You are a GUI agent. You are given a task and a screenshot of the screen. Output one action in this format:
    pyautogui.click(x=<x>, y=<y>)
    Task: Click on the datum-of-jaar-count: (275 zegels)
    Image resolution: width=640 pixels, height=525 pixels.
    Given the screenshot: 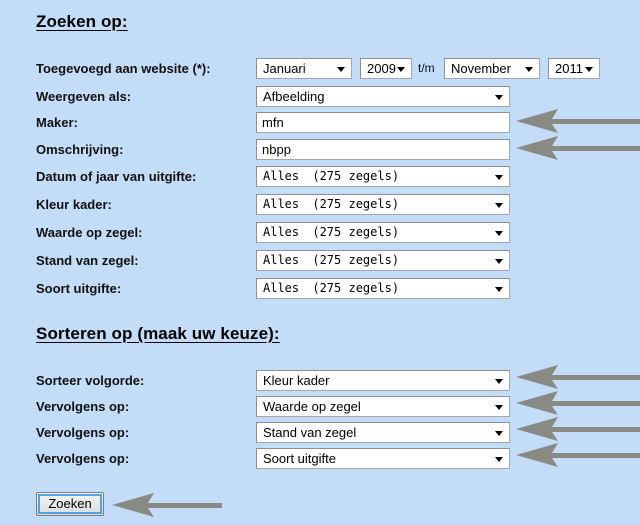 What is the action you would take?
    pyautogui.click(x=356, y=176)
    